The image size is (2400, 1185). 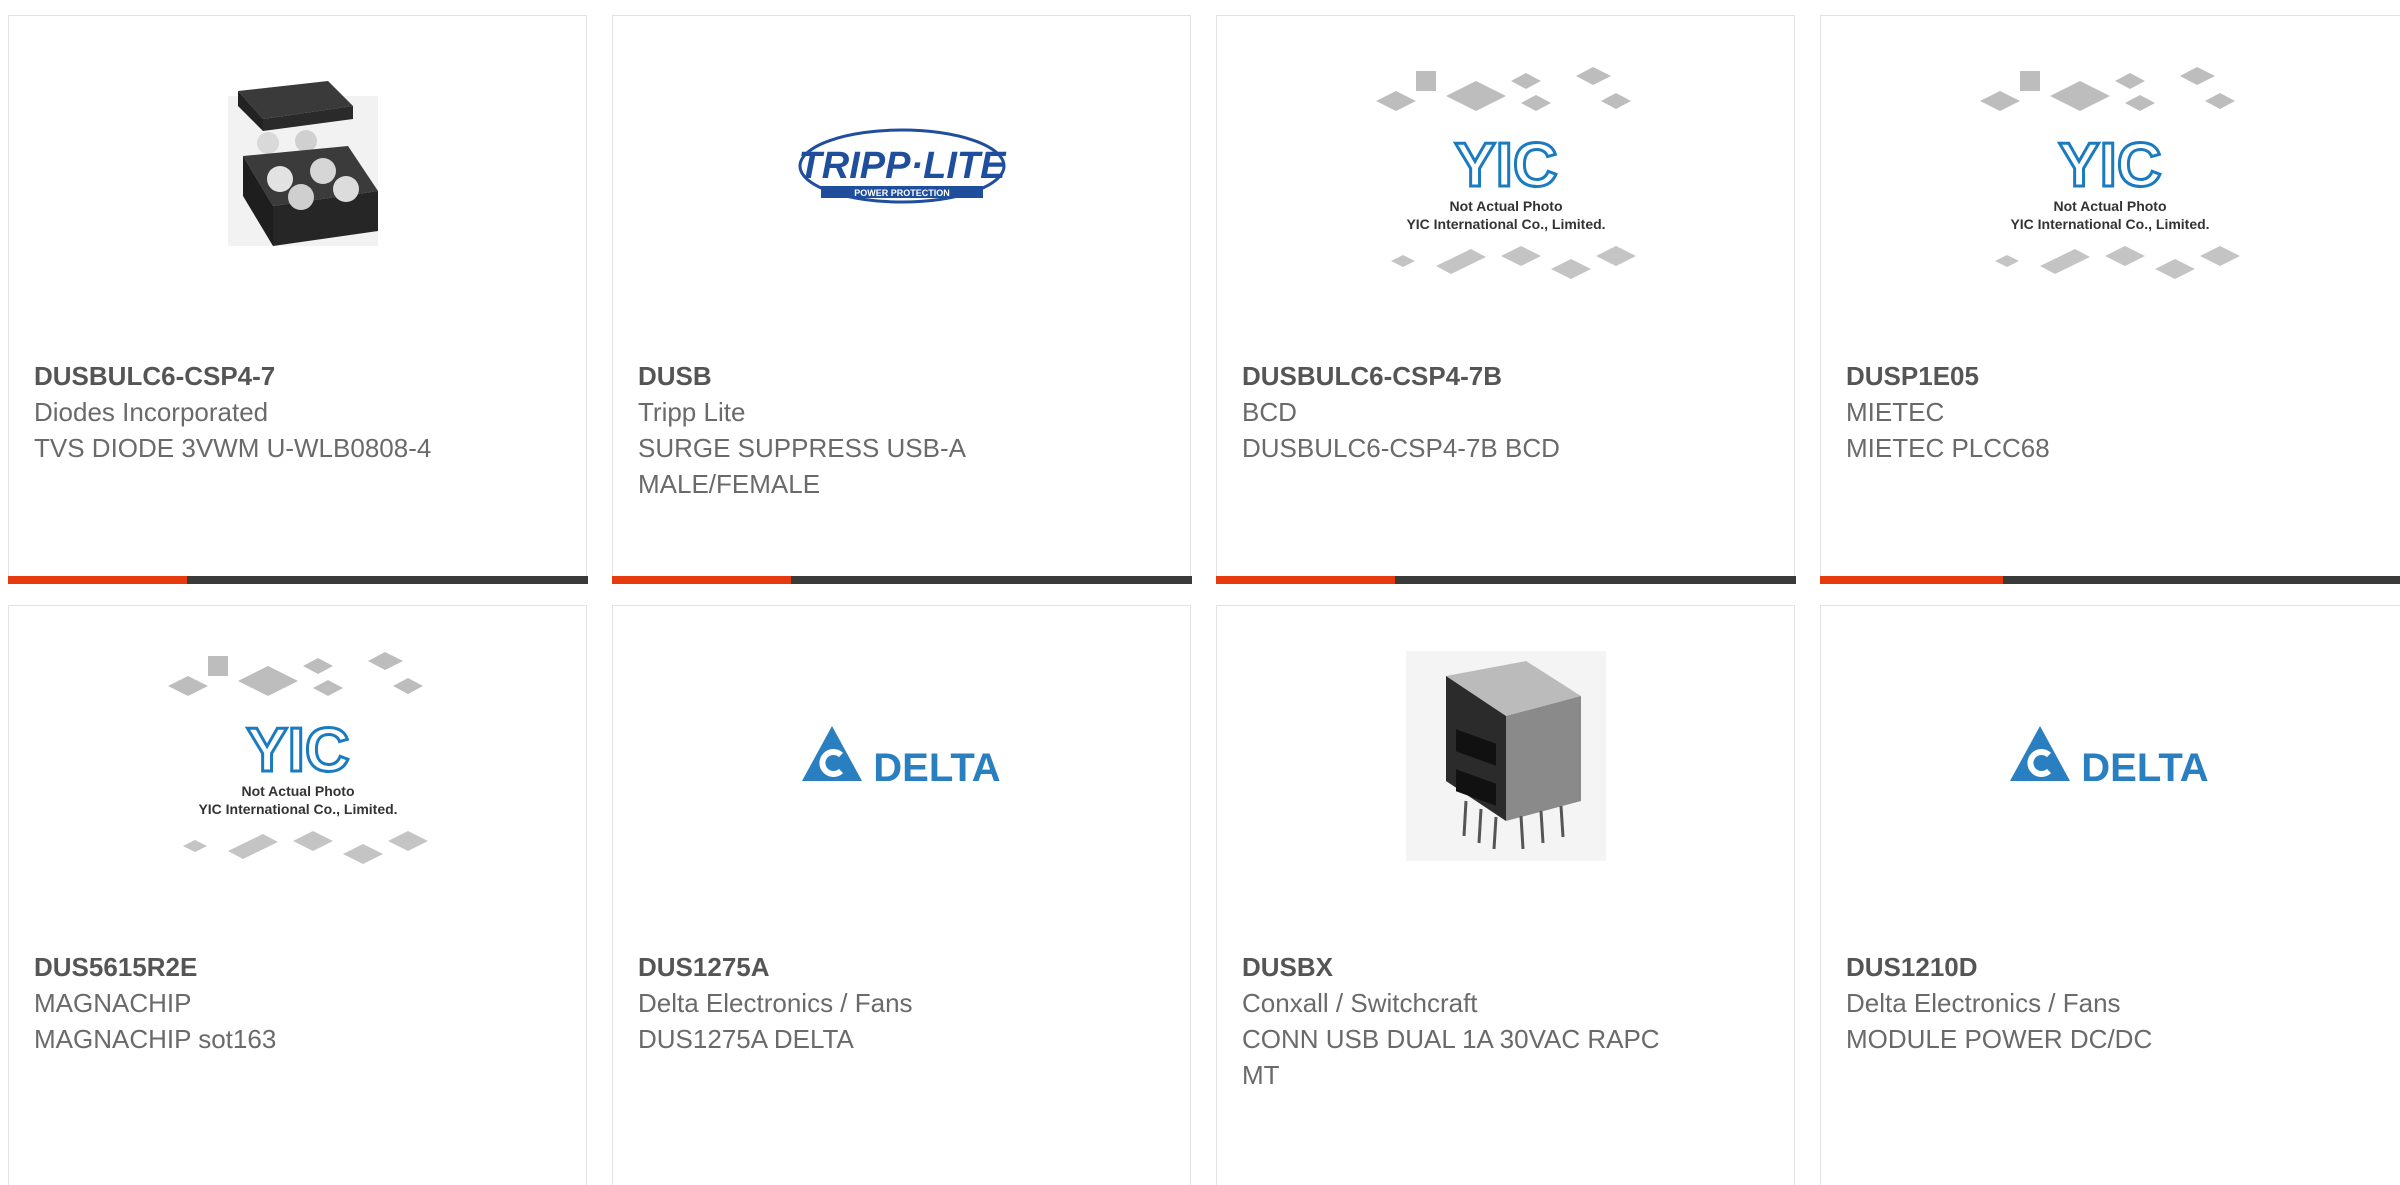 I want to click on svg-text: TRIPP·LITE, so click(x=902, y=166).